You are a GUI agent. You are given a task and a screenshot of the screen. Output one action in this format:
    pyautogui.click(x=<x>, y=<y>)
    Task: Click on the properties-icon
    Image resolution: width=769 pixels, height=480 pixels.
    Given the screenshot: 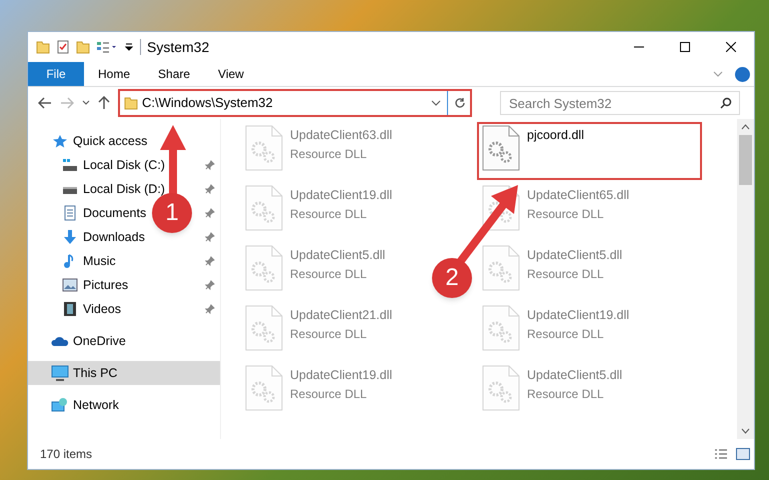 What is the action you would take?
    pyautogui.click(x=63, y=47)
    